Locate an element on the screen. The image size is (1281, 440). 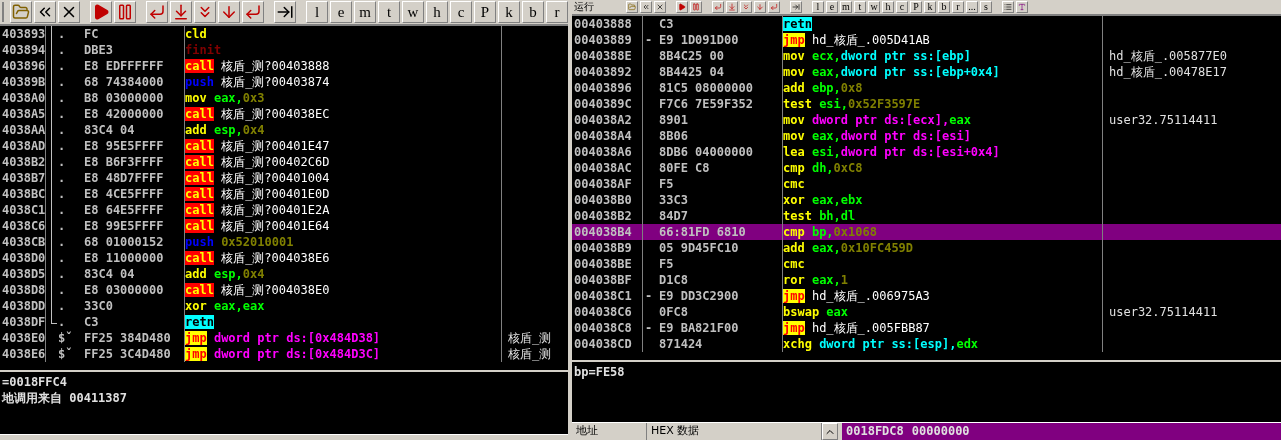
font-icon is located at coordinates (1022, 7).